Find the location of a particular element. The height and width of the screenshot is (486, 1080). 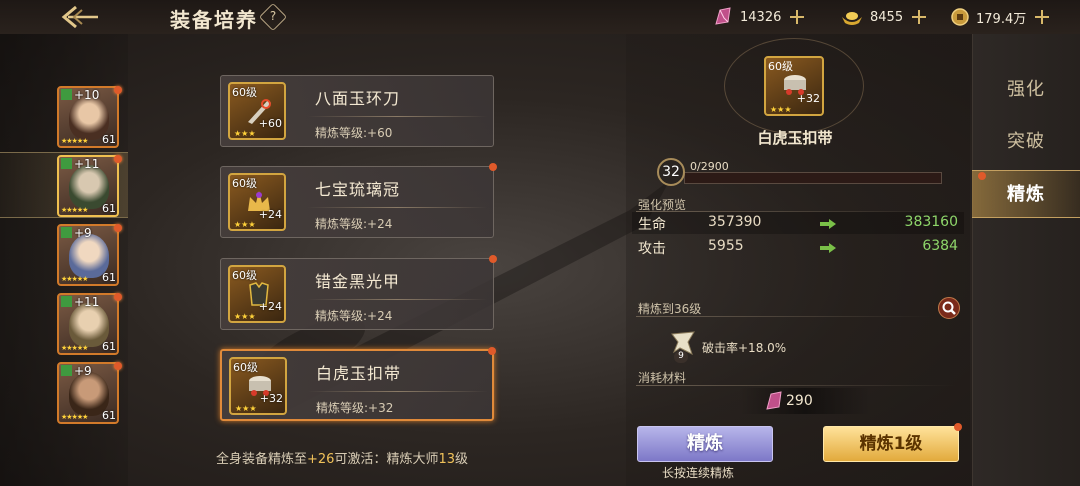

selected-item-icon: 60级 +32 ★★★ is located at coordinates (794, 86).